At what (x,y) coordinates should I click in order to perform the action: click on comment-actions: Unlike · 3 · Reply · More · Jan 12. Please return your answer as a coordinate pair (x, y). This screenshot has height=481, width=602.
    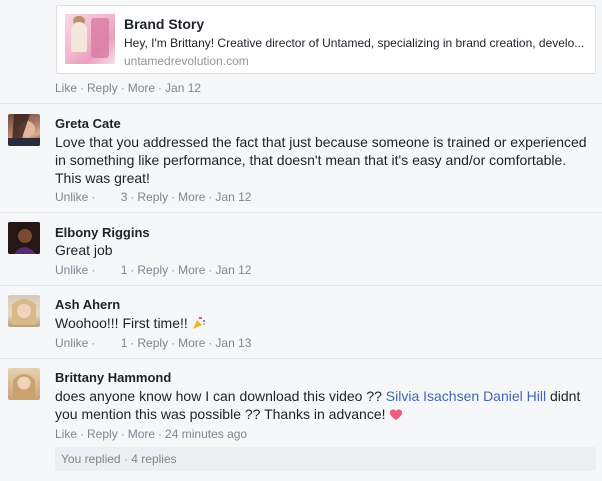
    Looking at the image, I should click on (153, 197).